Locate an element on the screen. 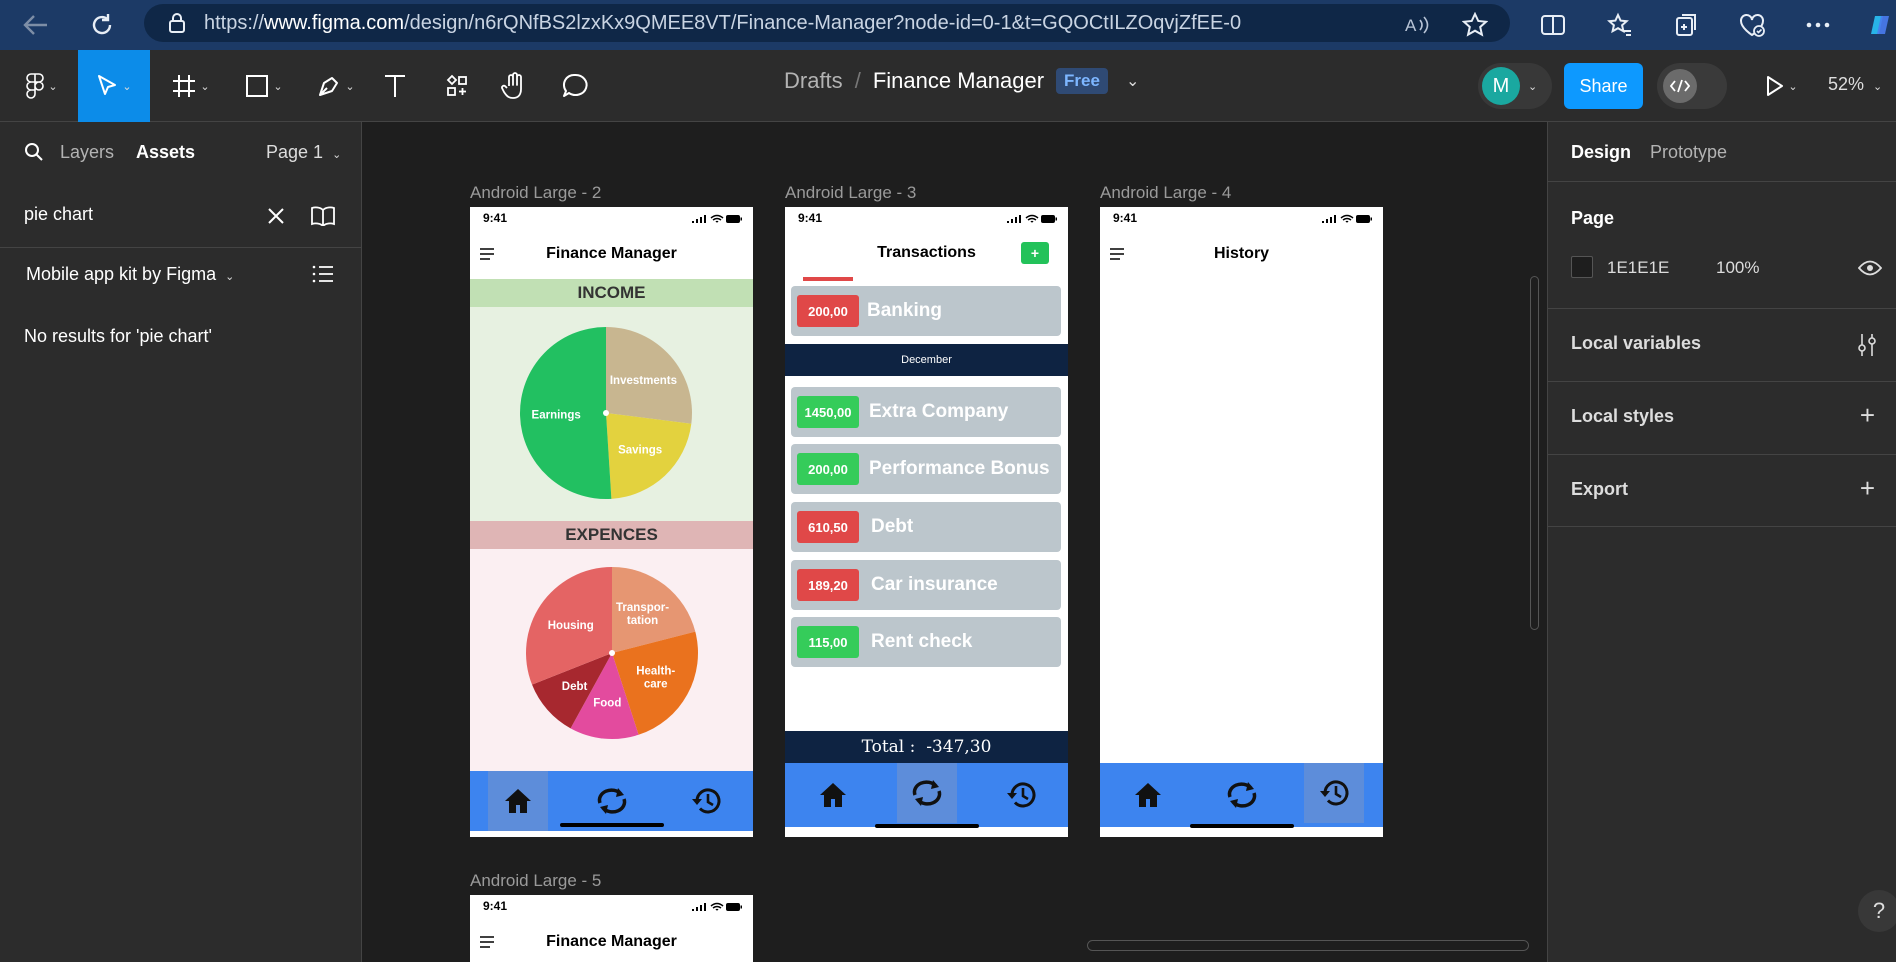 The width and height of the screenshot is (1896, 962). add-export-plus-icon: + is located at coordinates (1867, 488).